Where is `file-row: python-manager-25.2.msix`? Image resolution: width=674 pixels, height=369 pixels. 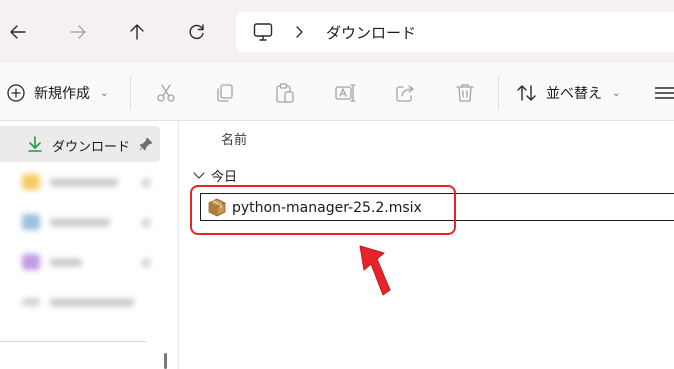
file-row: python-manager-25.2.msix is located at coordinates (437, 207).